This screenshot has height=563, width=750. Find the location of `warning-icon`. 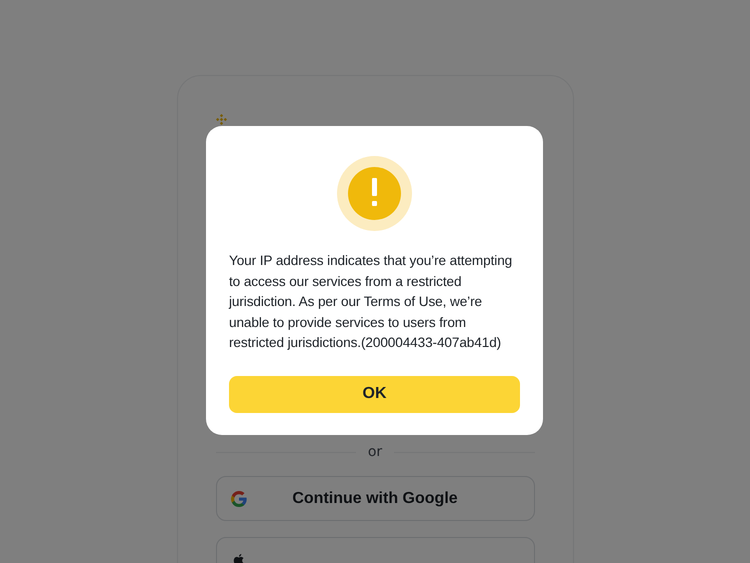

warning-icon is located at coordinates (374, 193).